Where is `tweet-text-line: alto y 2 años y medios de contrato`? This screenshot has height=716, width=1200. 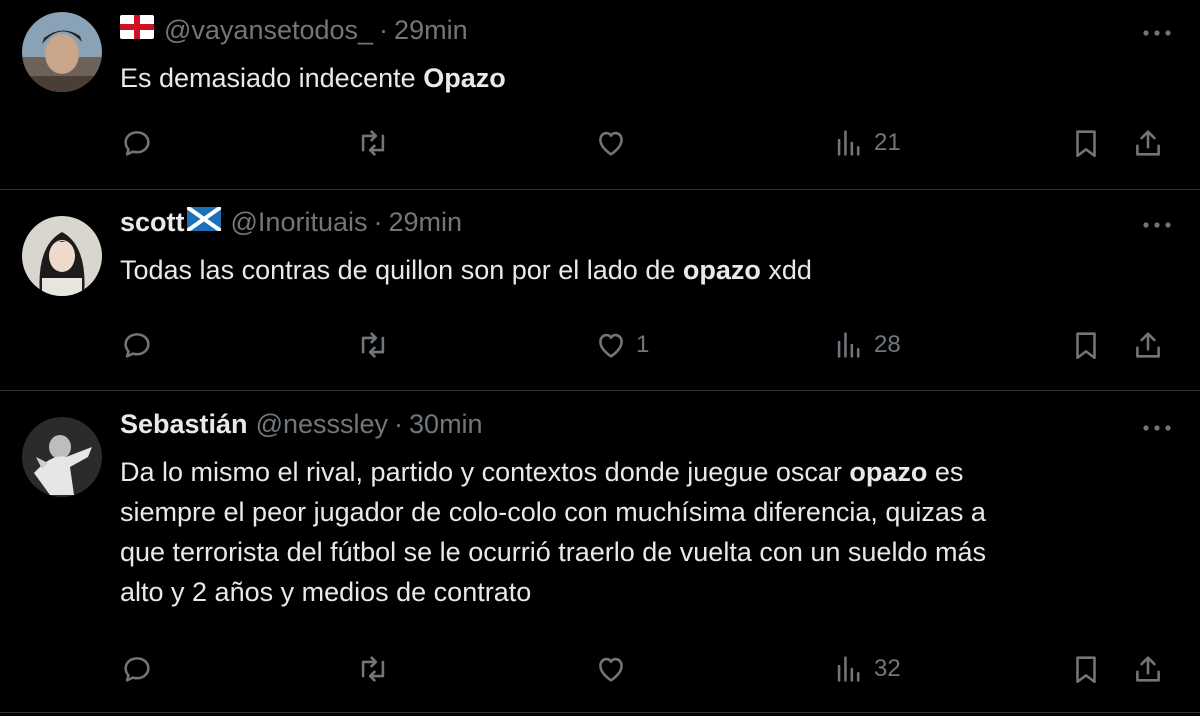
tweet-text-line: alto y 2 años y medios de contrato is located at coordinates (326, 592).